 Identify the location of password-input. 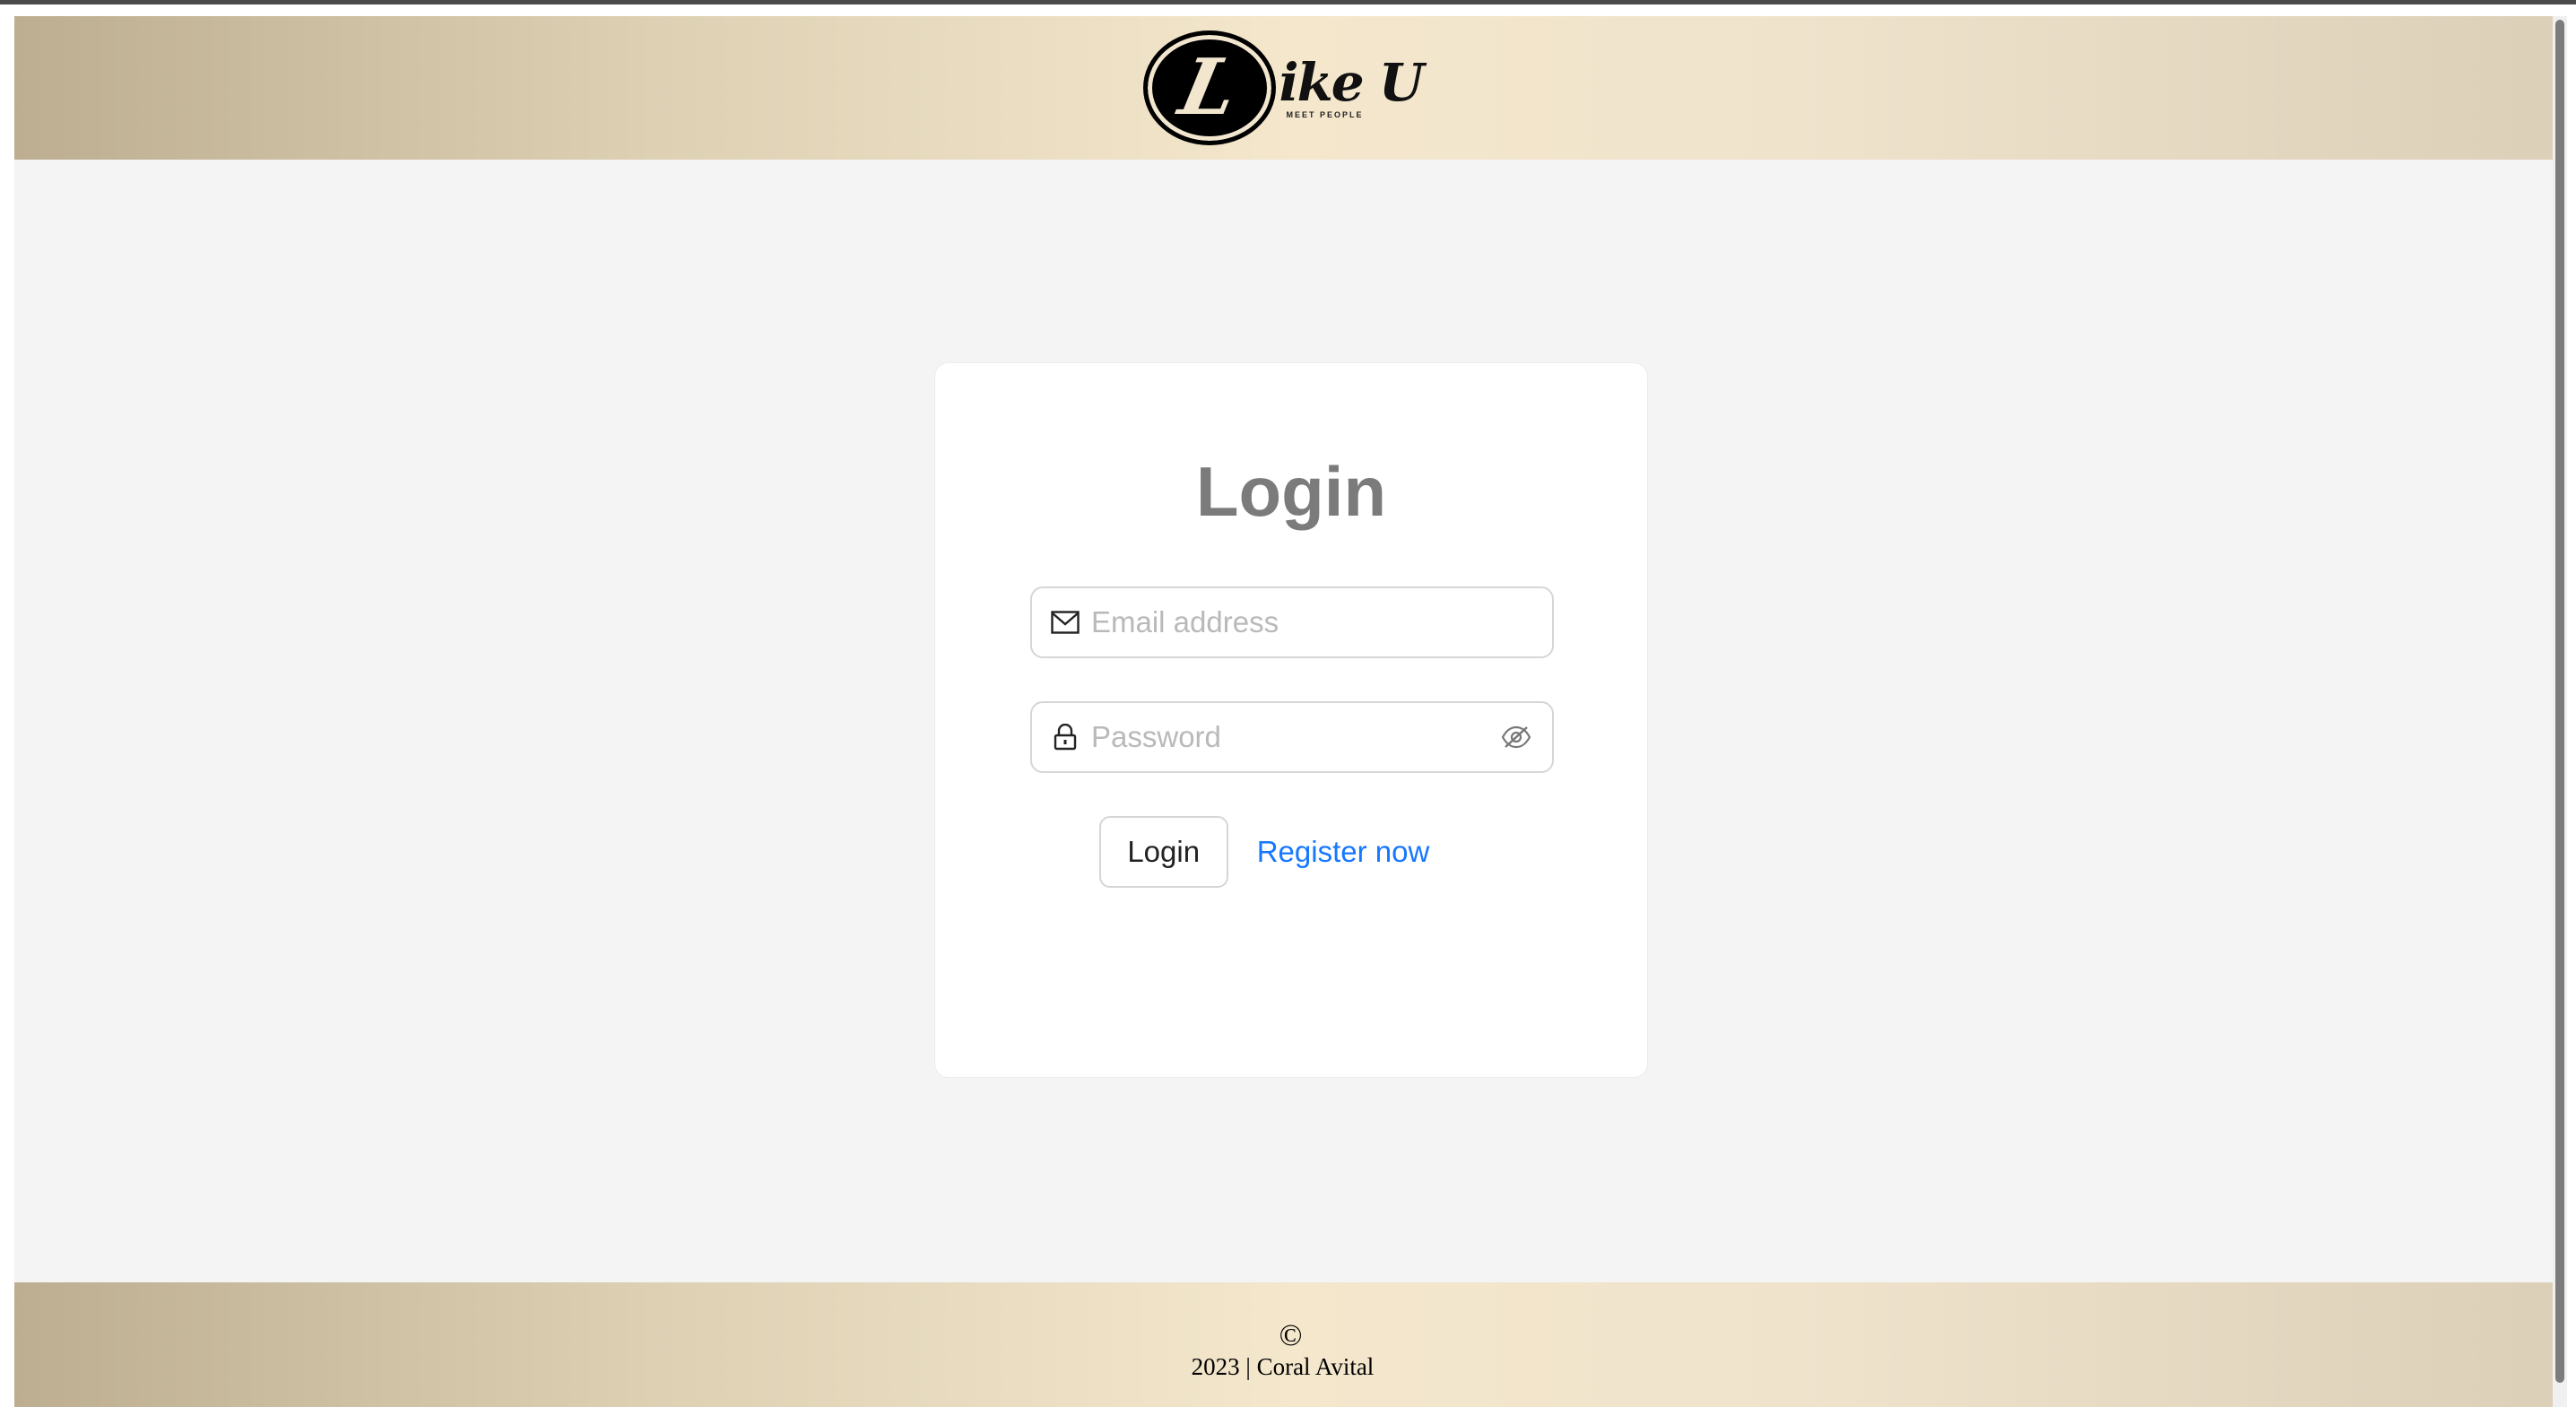
(1293, 737).